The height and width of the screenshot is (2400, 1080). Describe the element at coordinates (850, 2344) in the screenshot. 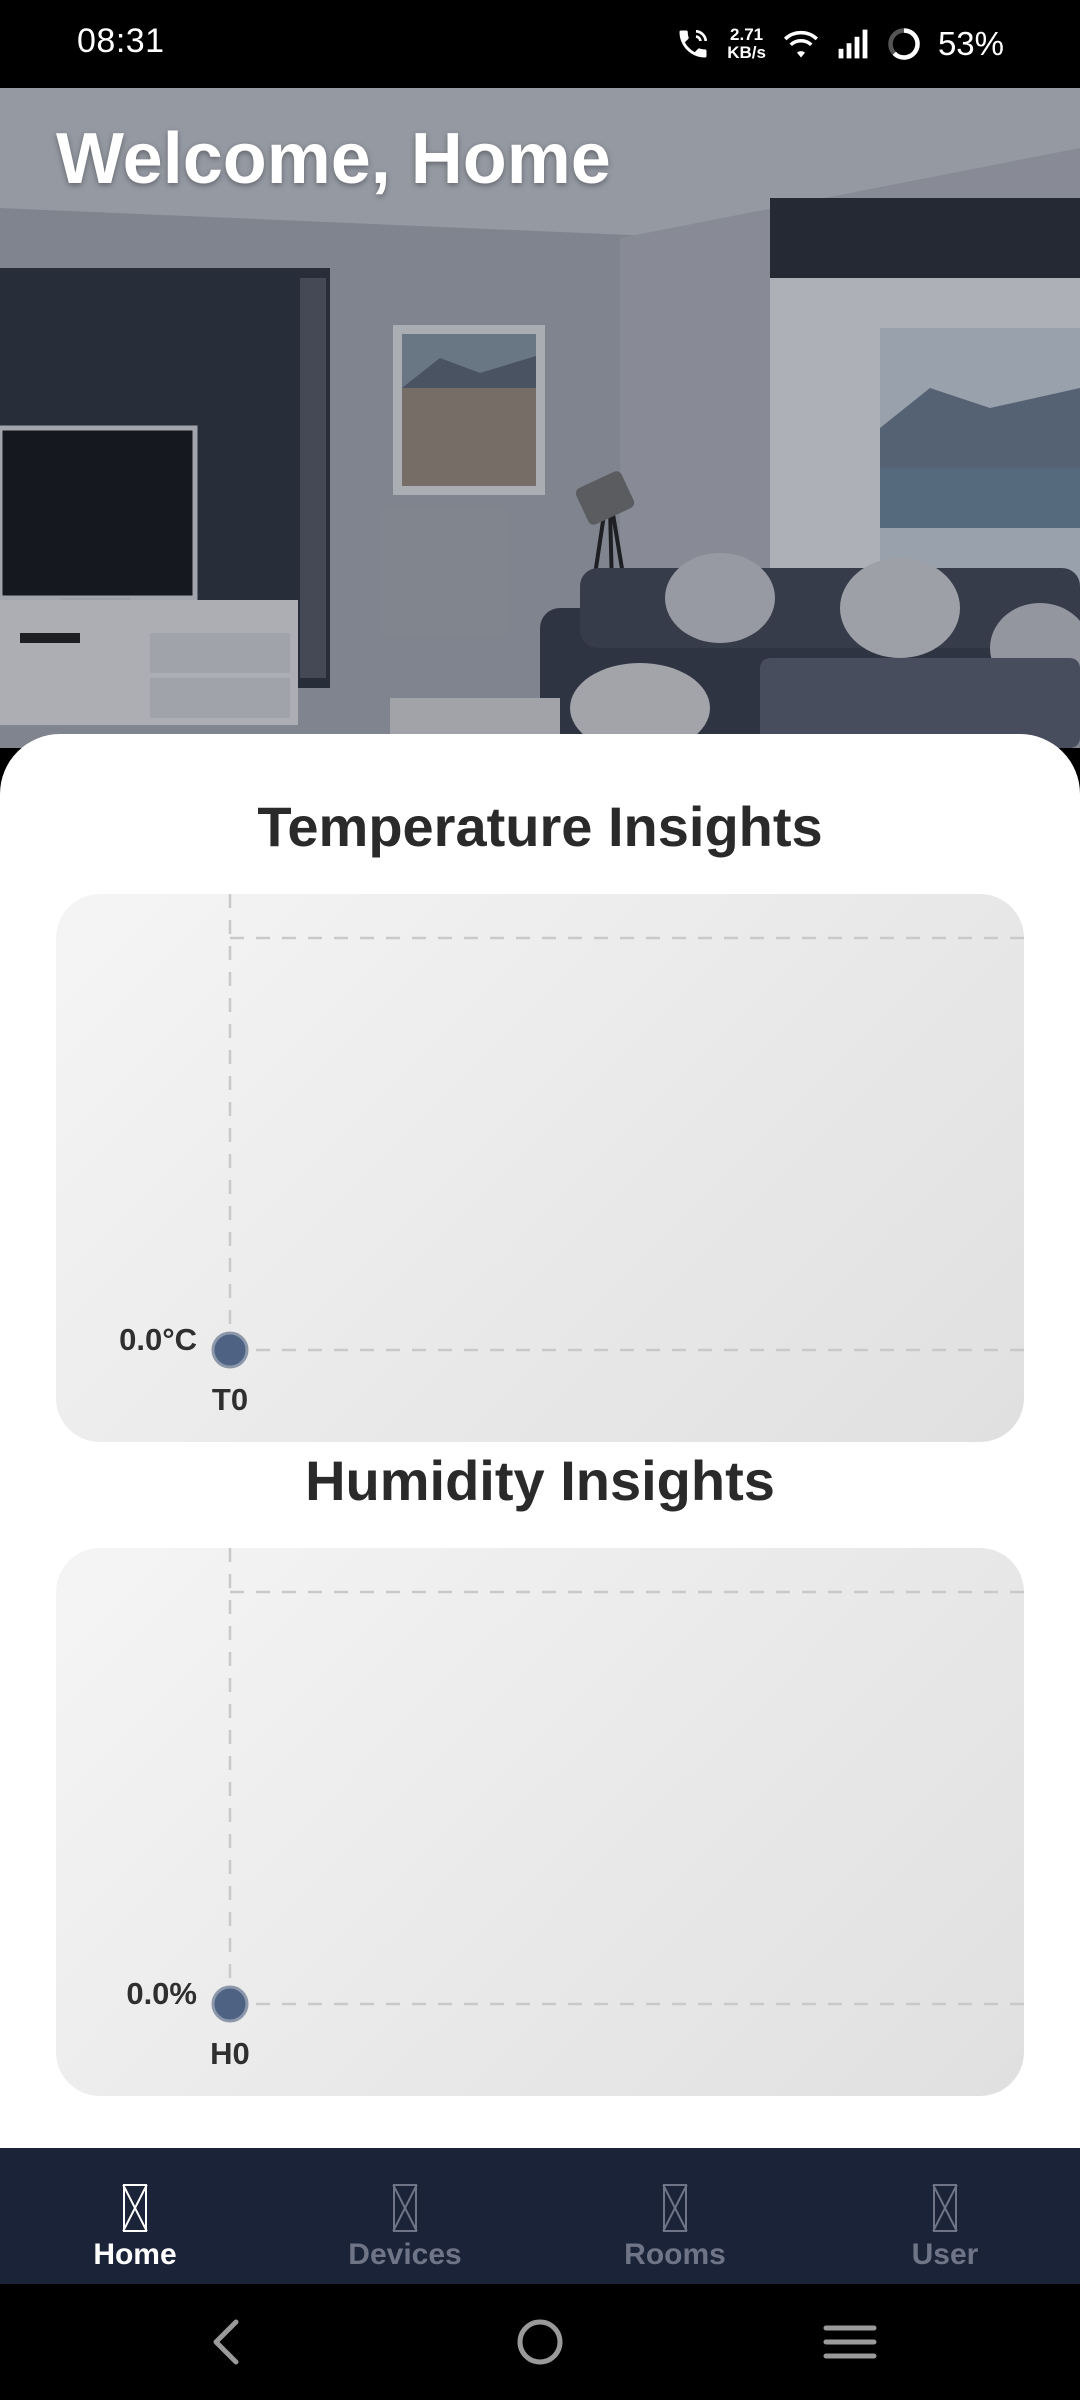

I see `recents-menu-icon` at that location.